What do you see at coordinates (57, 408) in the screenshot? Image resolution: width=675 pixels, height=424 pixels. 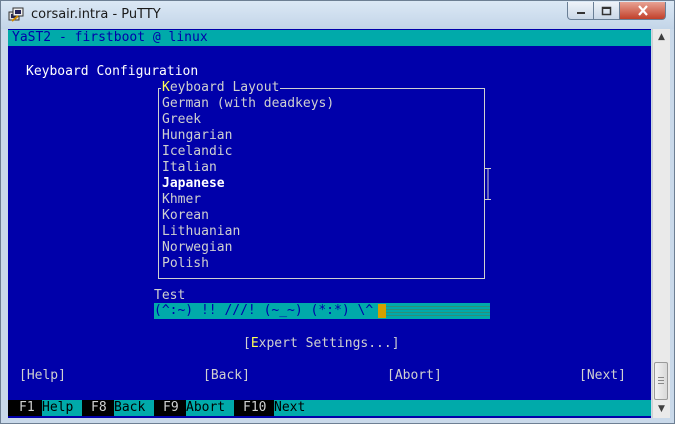 I see `fkey-f1-label: Help` at bounding box center [57, 408].